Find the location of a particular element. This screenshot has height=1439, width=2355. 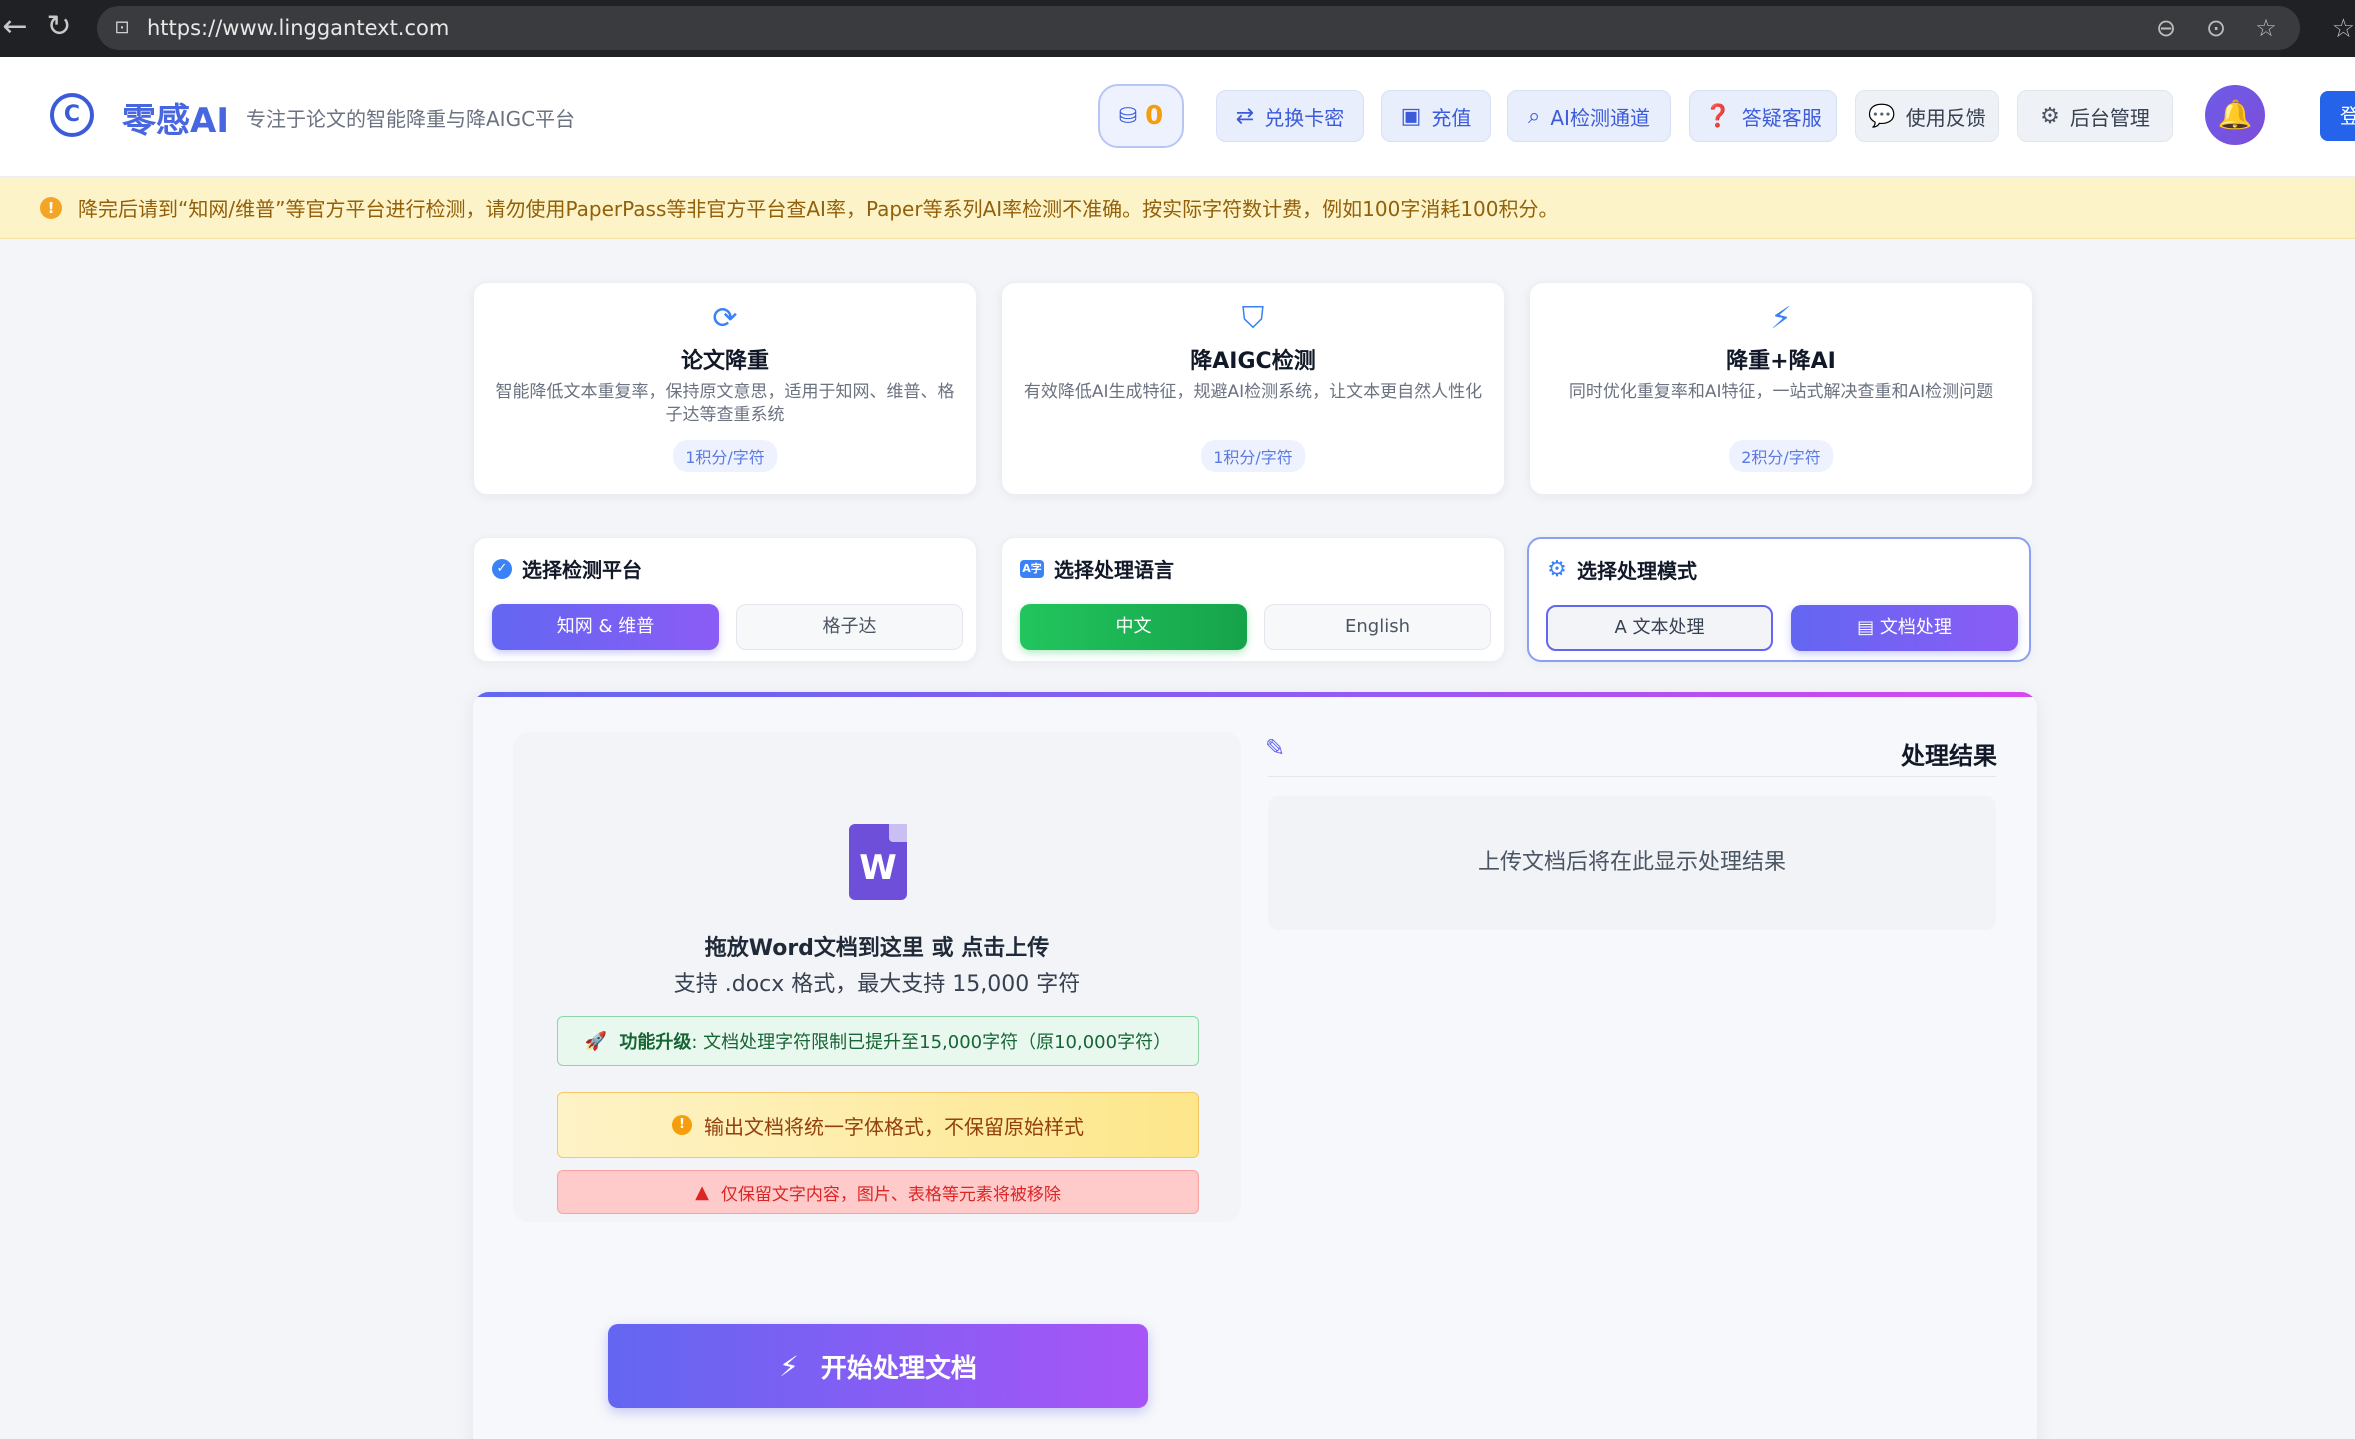

logo-icon: C is located at coordinates (72, 115).